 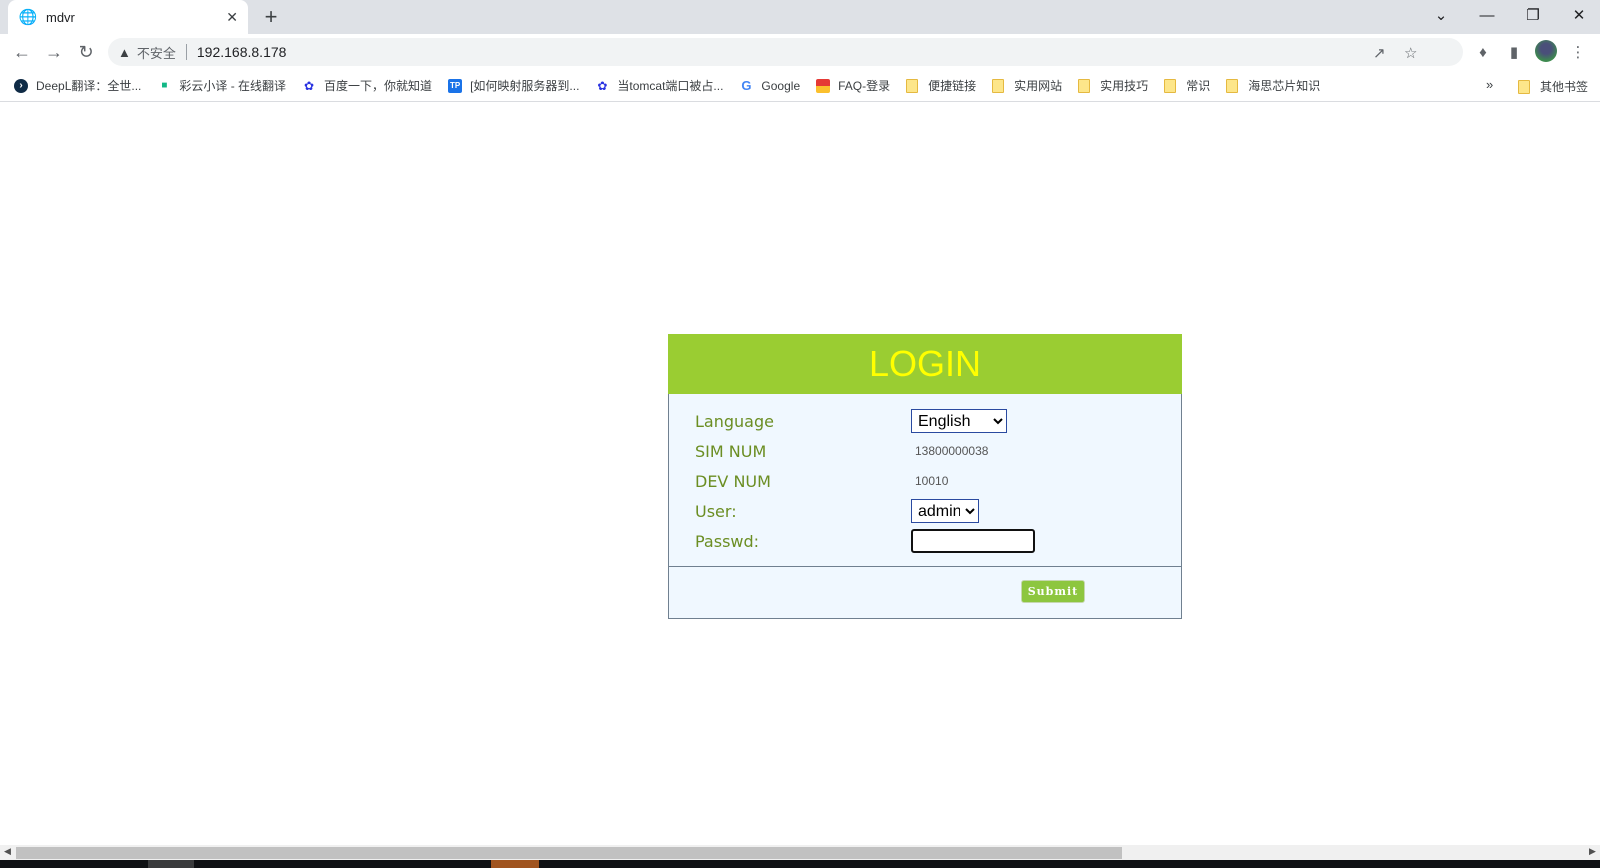 I want to click on bookmark-folder-tips: 实用技巧, so click(x=1113, y=85).